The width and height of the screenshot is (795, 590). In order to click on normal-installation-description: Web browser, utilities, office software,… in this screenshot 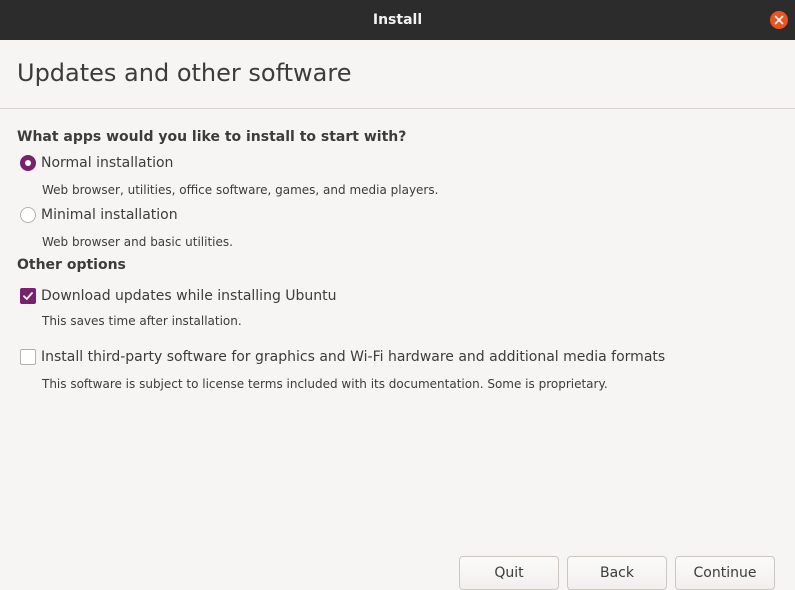, I will do `click(240, 190)`.